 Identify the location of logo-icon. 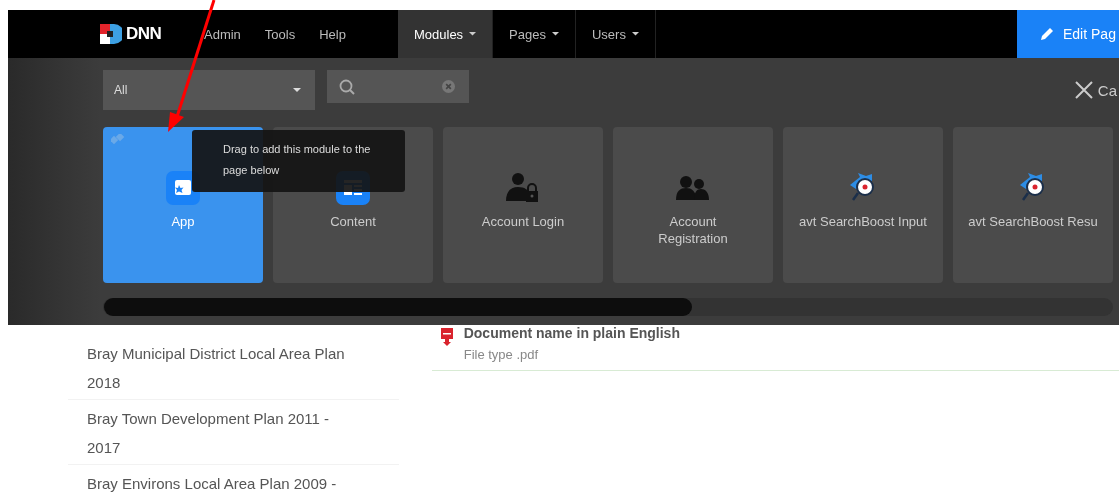
(111, 34).